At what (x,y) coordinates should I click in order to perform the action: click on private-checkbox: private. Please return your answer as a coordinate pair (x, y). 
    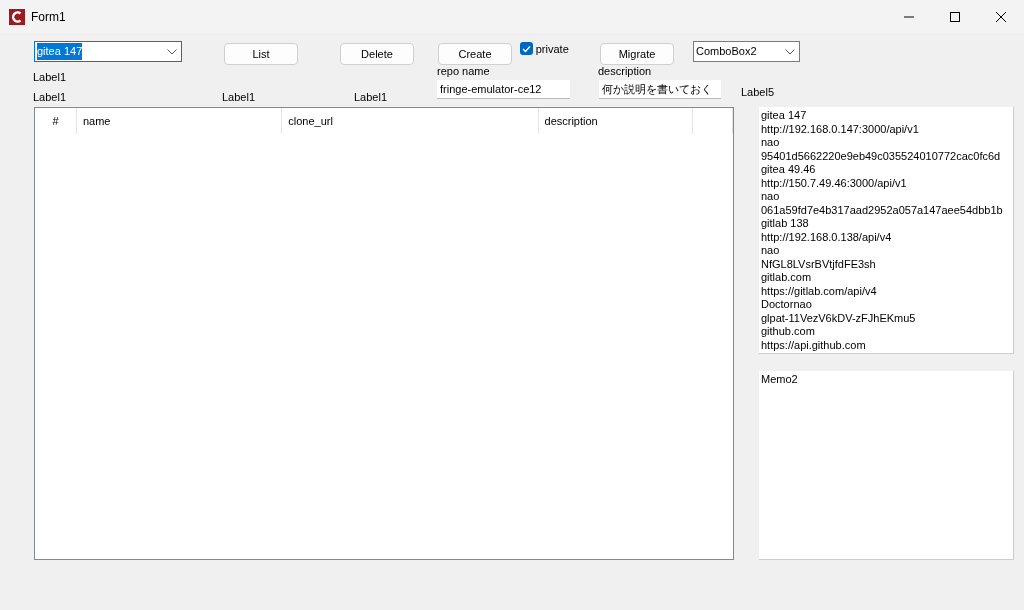
    Looking at the image, I should click on (544, 50).